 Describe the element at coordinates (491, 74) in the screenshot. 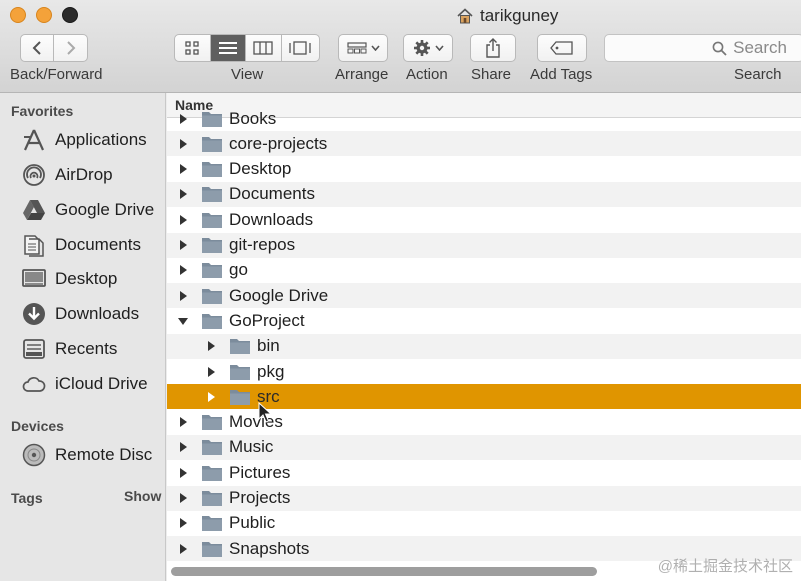

I see `share-label: Share` at that location.